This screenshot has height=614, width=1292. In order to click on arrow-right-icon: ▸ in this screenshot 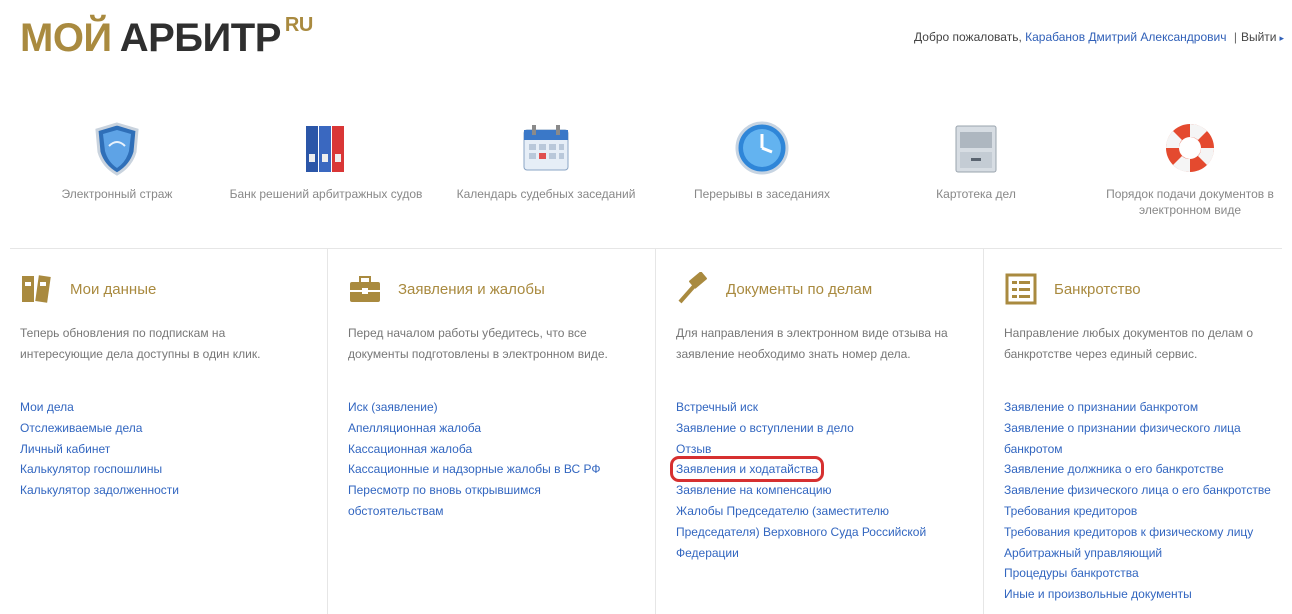, I will do `click(1281, 38)`.